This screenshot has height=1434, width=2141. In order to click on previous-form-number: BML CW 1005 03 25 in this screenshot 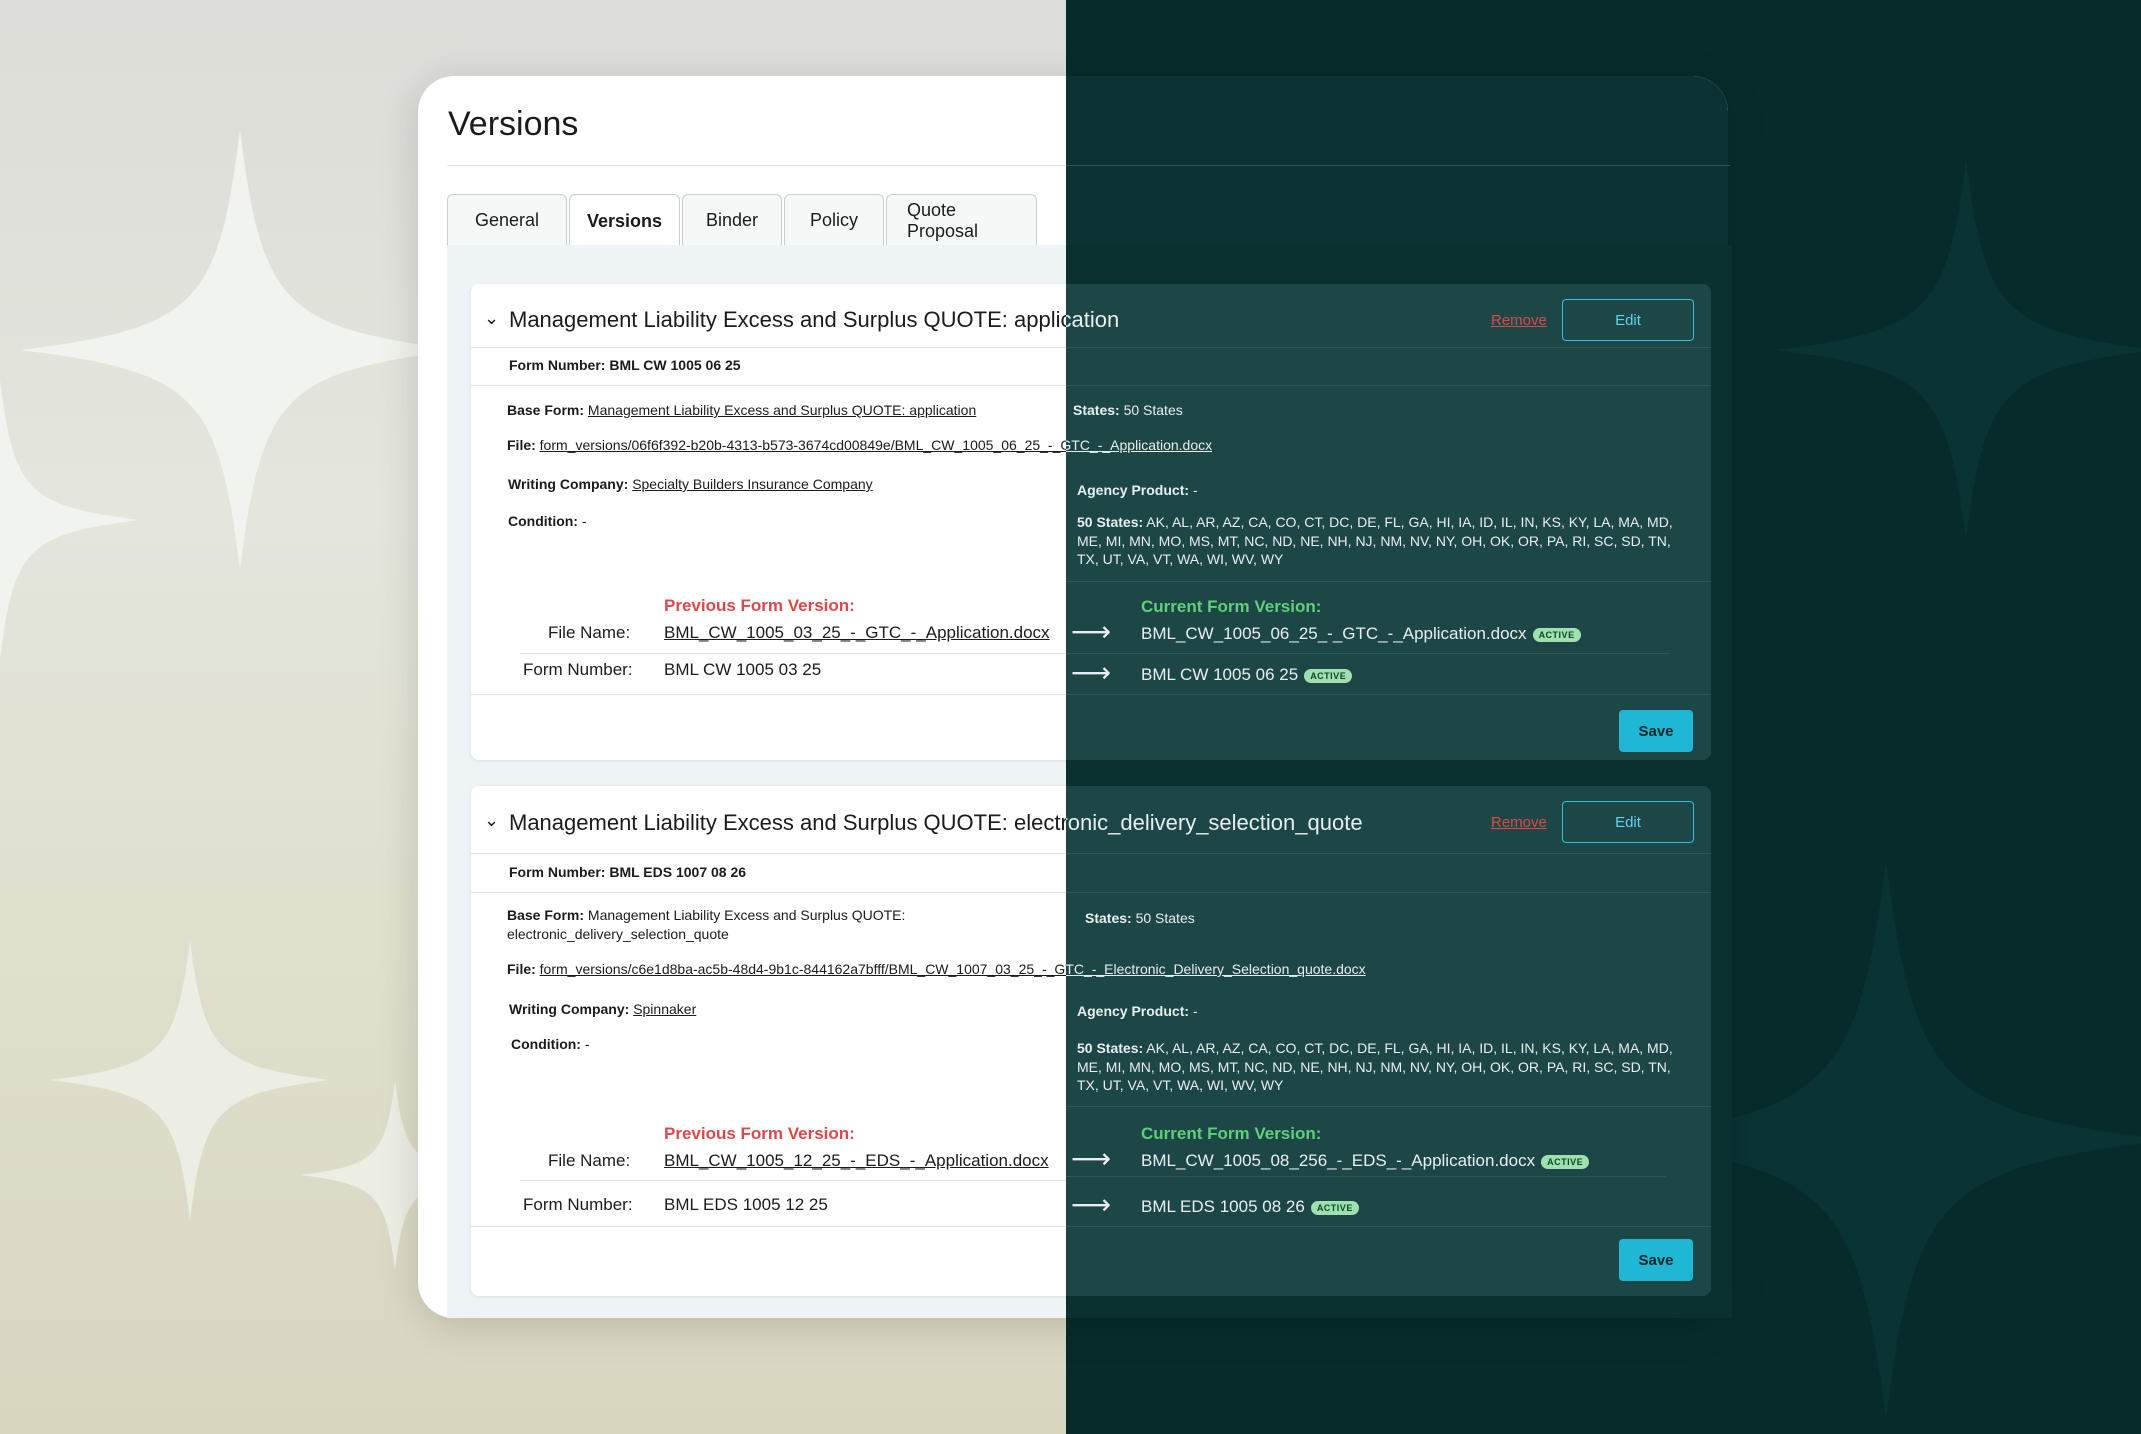, I will do `click(743, 669)`.